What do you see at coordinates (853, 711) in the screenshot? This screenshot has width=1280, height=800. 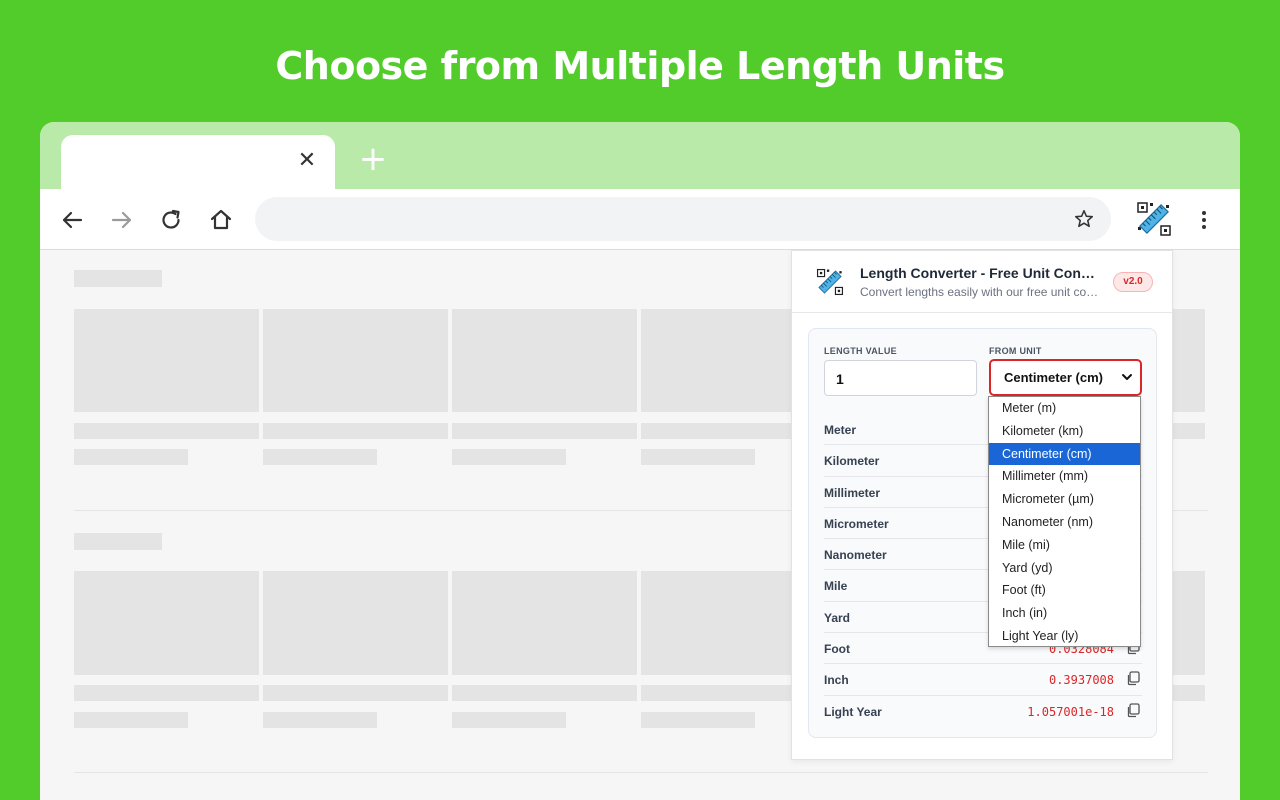 I see `result-unit-name: Light Year` at bounding box center [853, 711].